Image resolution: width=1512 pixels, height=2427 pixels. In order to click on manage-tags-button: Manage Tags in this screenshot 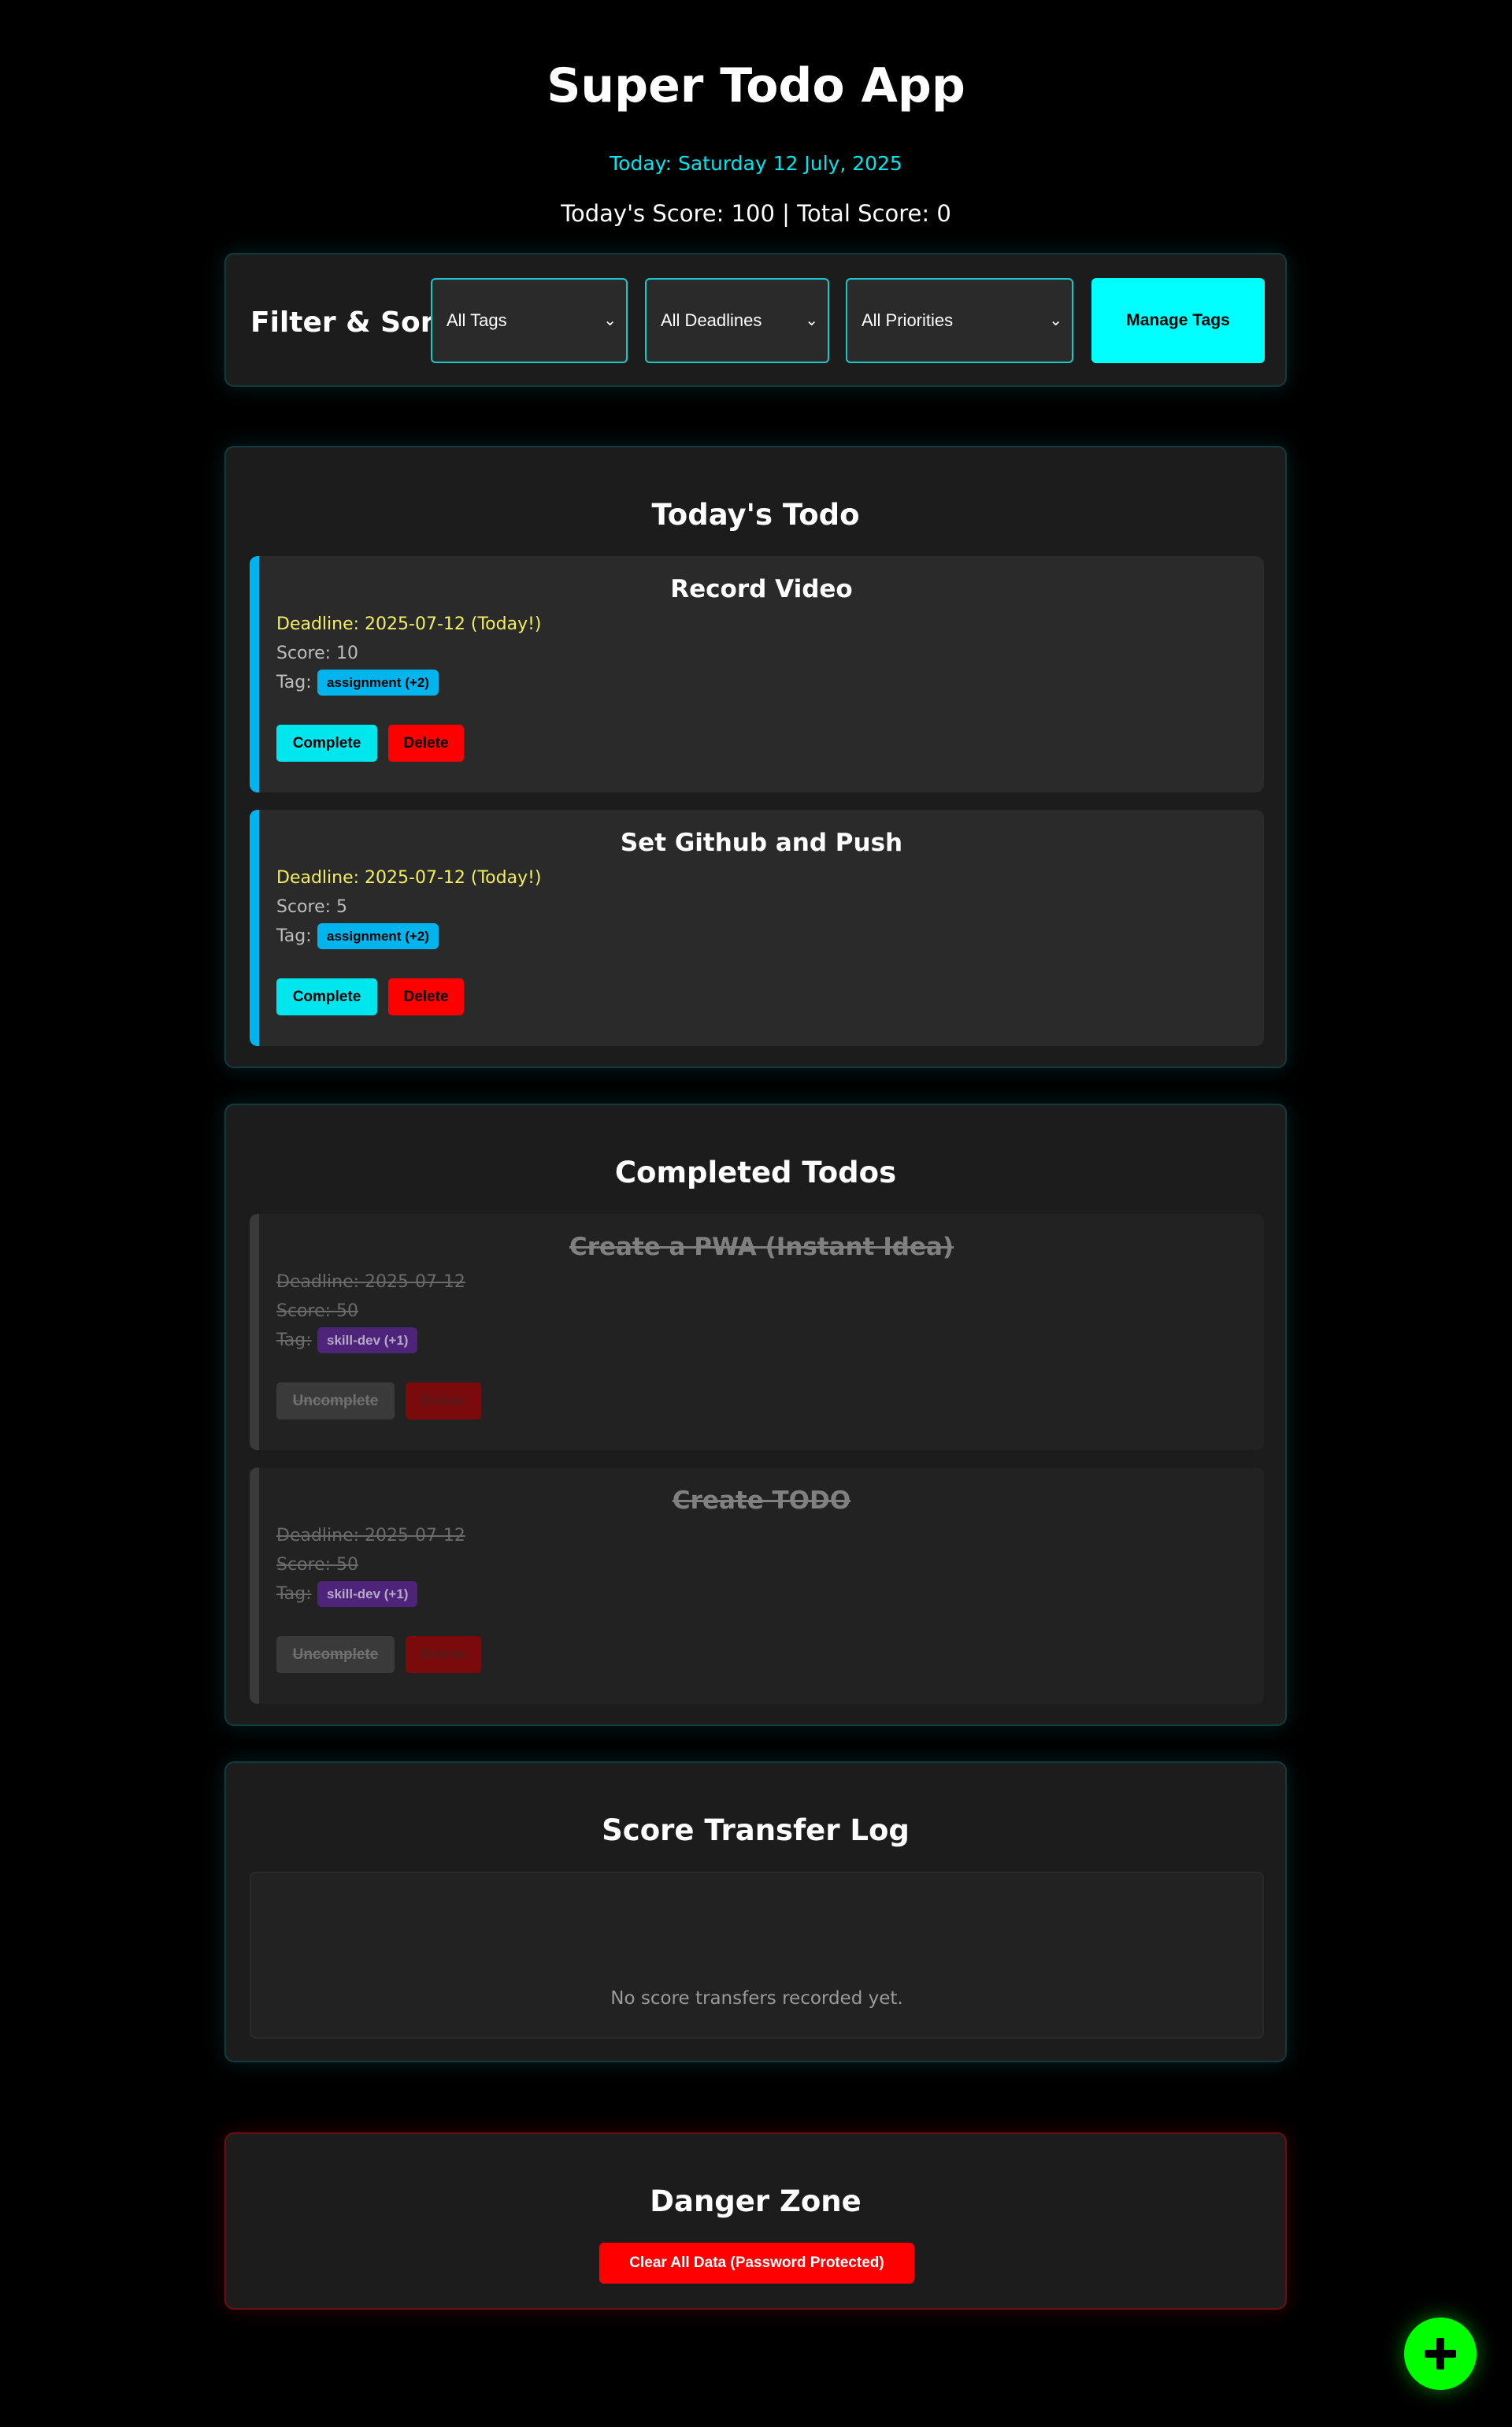, I will do `click(1178, 320)`.